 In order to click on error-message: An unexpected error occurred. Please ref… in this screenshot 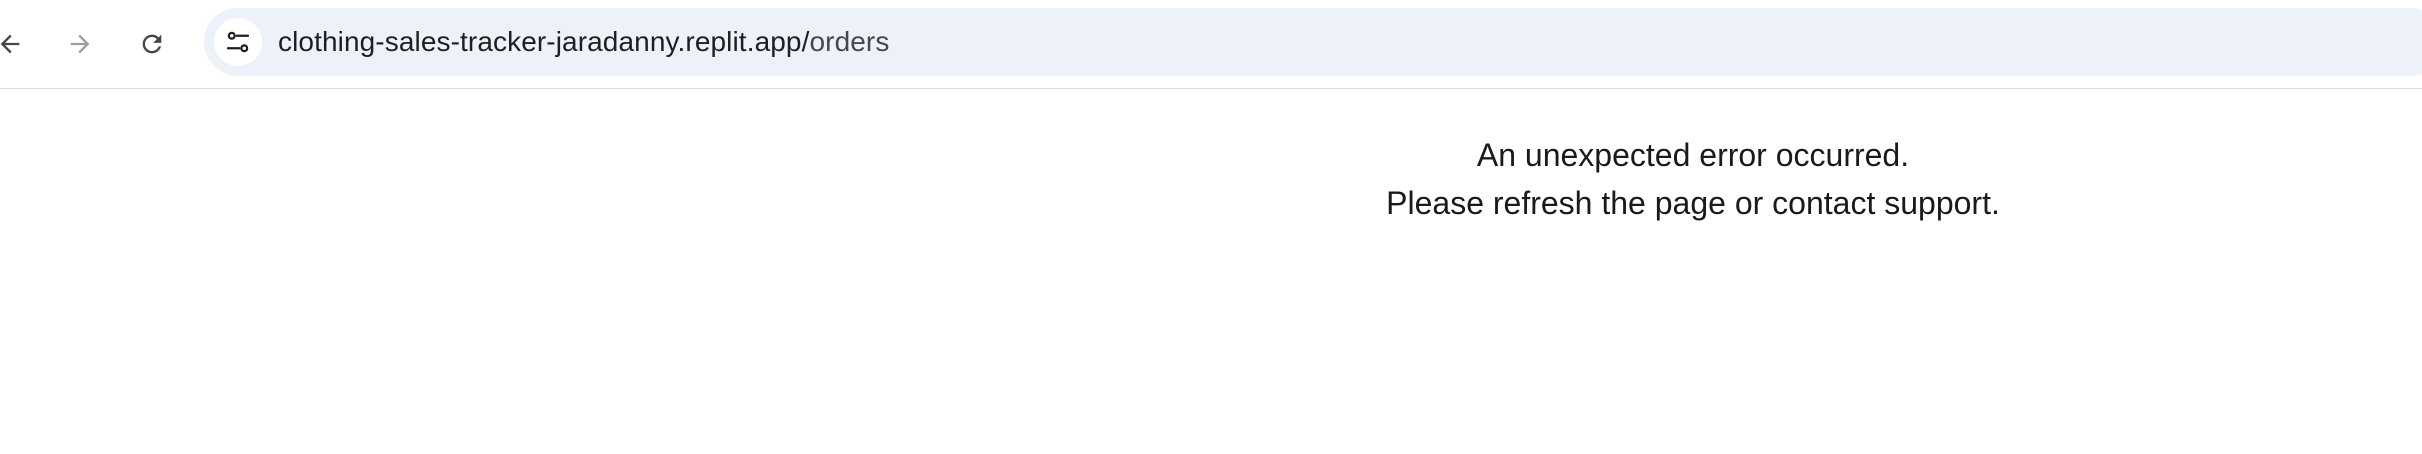, I will do `click(1693, 179)`.